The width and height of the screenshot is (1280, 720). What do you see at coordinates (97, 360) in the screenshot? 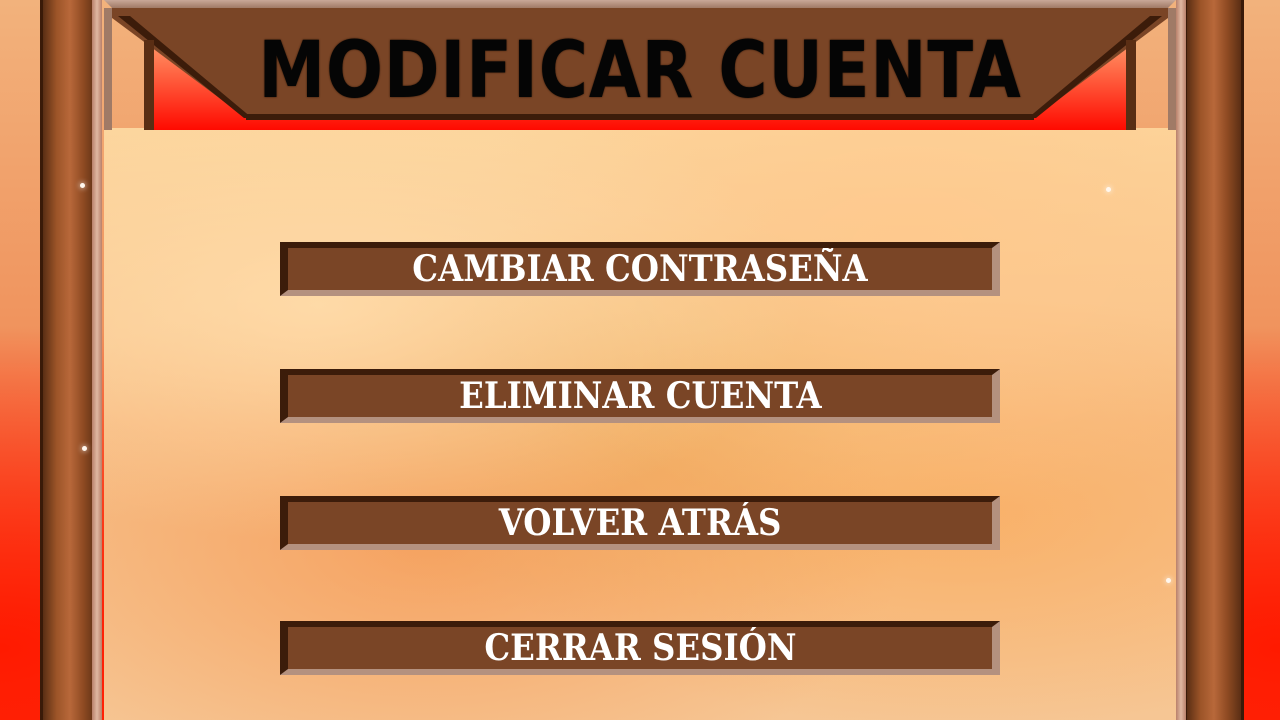
I see `left-panel-edge` at bounding box center [97, 360].